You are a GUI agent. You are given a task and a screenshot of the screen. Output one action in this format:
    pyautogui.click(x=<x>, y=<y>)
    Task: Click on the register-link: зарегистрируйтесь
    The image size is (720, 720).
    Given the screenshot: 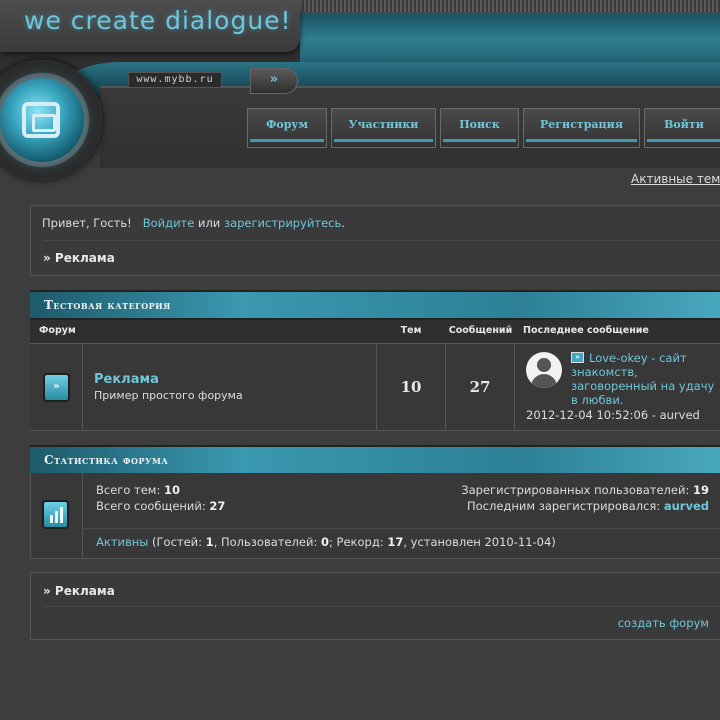 What is the action you would take?
    pyautogui.click(x=282, y=223)
    